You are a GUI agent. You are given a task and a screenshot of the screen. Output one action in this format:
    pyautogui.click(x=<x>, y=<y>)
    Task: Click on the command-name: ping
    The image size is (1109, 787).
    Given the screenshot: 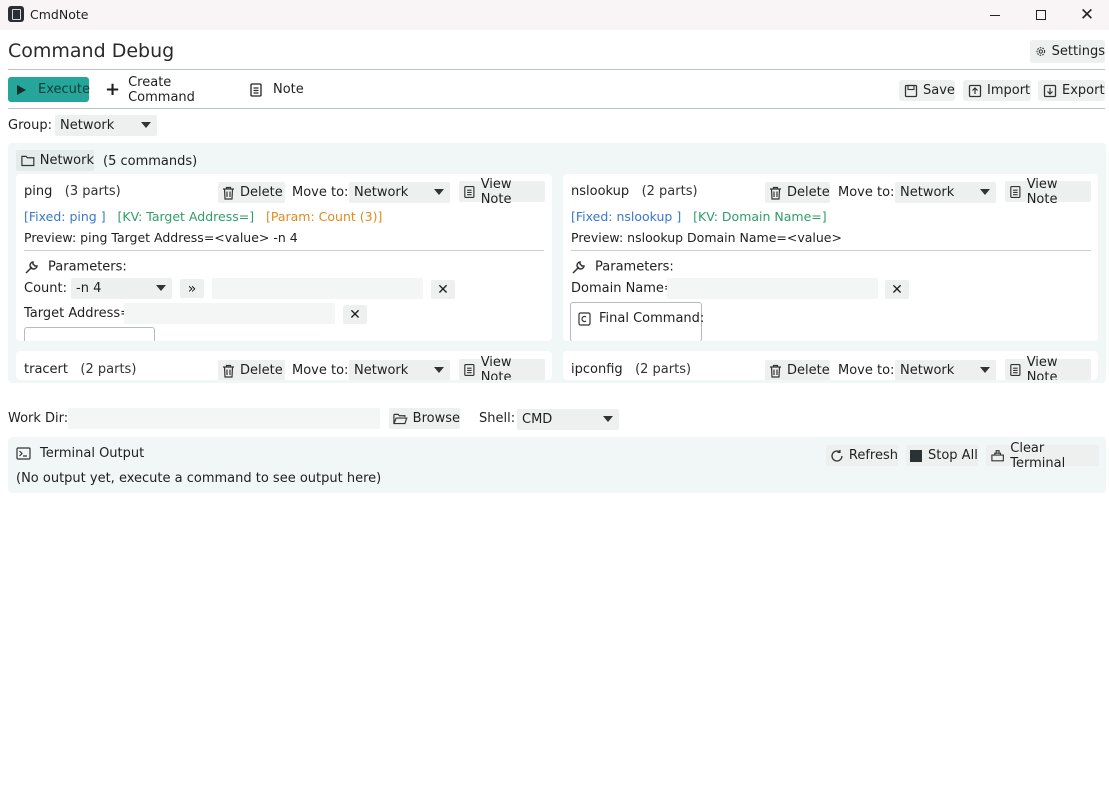 What is the action you would take?
    pyautogui.click(x=38, y=191)
    